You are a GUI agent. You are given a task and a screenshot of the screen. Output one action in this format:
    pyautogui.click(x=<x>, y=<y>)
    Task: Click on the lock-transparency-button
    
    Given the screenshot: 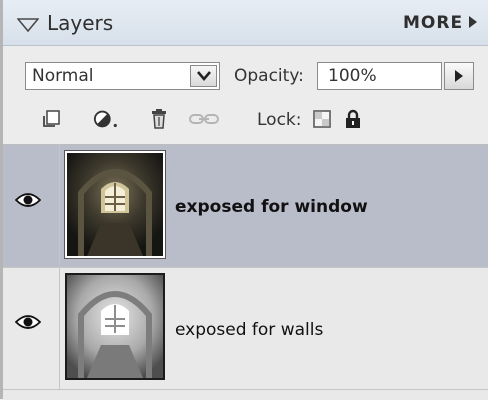 What is the action you would take?
    pyautogui.click(x=322, y=119)
    